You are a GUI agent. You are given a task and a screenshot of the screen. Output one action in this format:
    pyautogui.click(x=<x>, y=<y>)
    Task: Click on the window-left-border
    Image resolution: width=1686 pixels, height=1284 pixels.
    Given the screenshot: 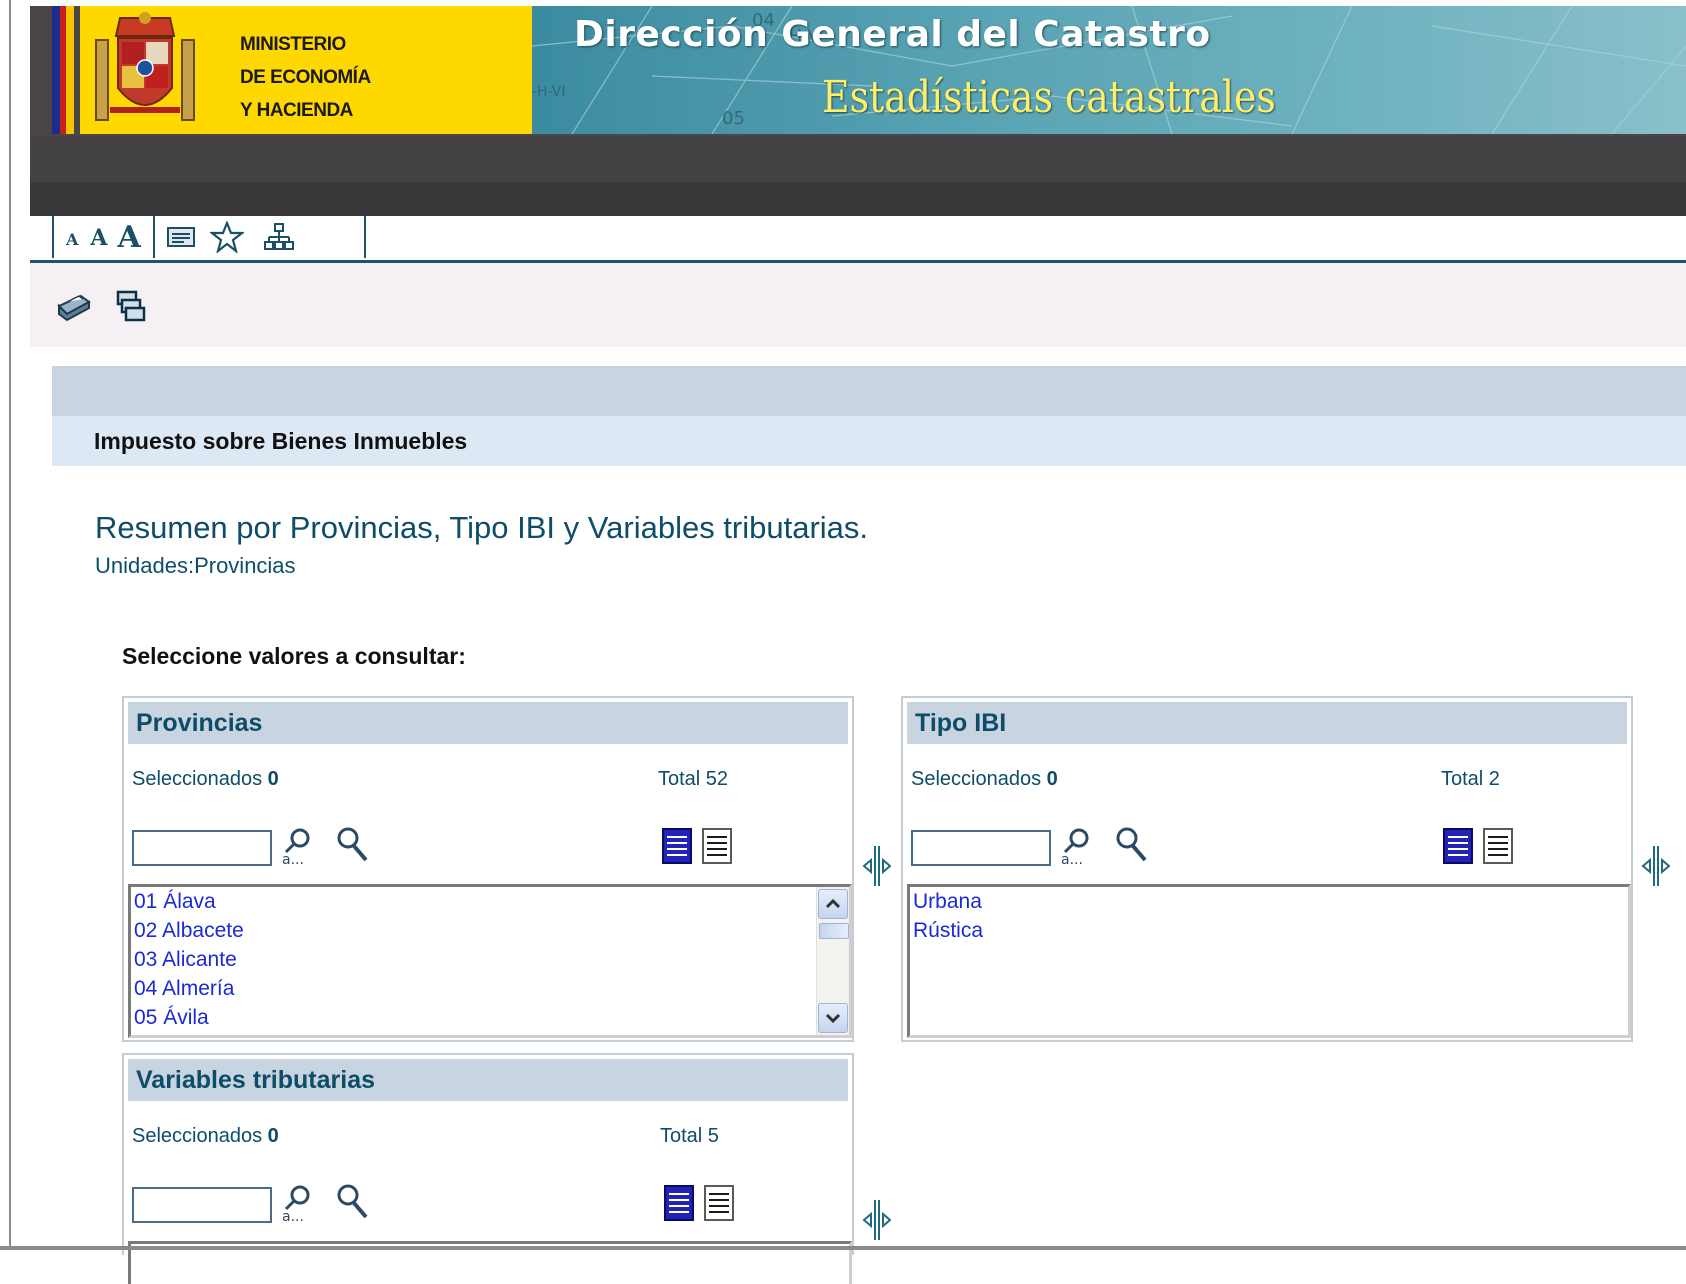 What is the action you would take?
    pyautogui.click(x=5, y=625)
    